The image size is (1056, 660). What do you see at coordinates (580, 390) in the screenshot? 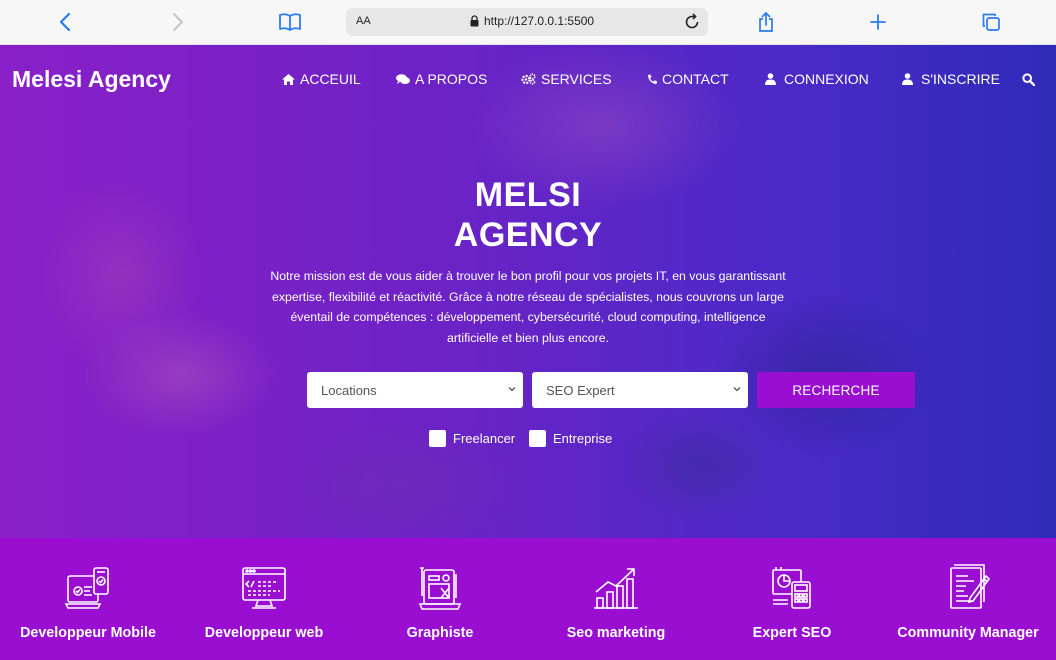
I see `profile-select-value: SEO Expert` at bounding box center [580, 390].